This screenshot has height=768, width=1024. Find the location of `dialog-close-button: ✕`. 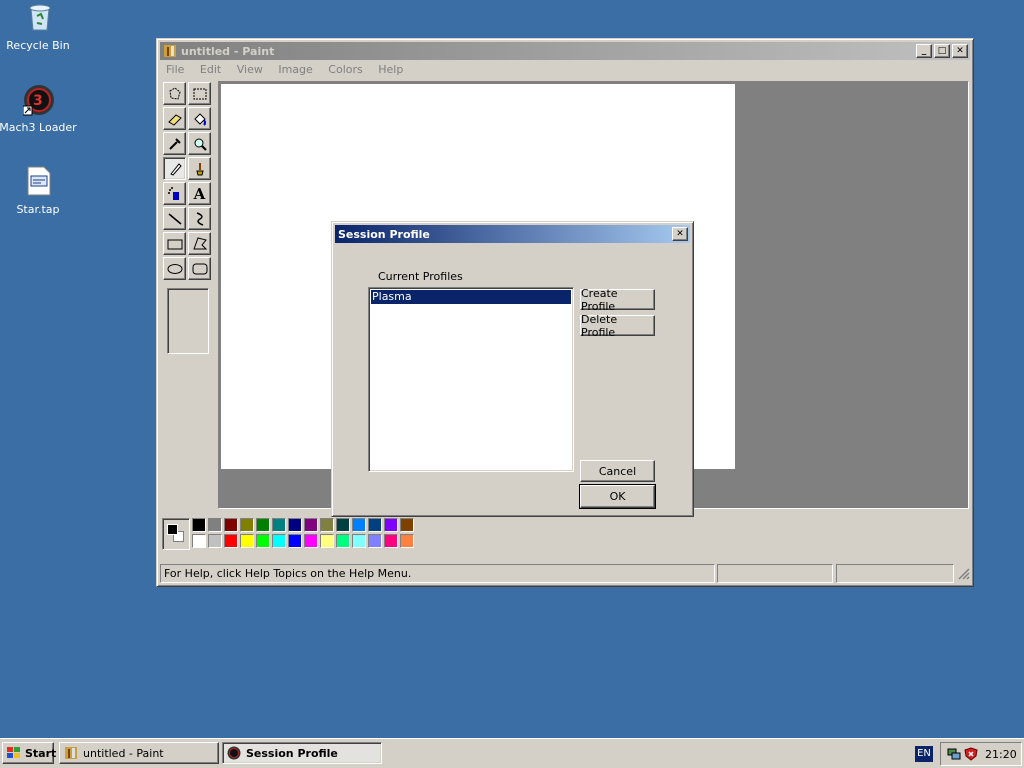

dialog-close-button: ✕ is located at coordinates (680, 234).